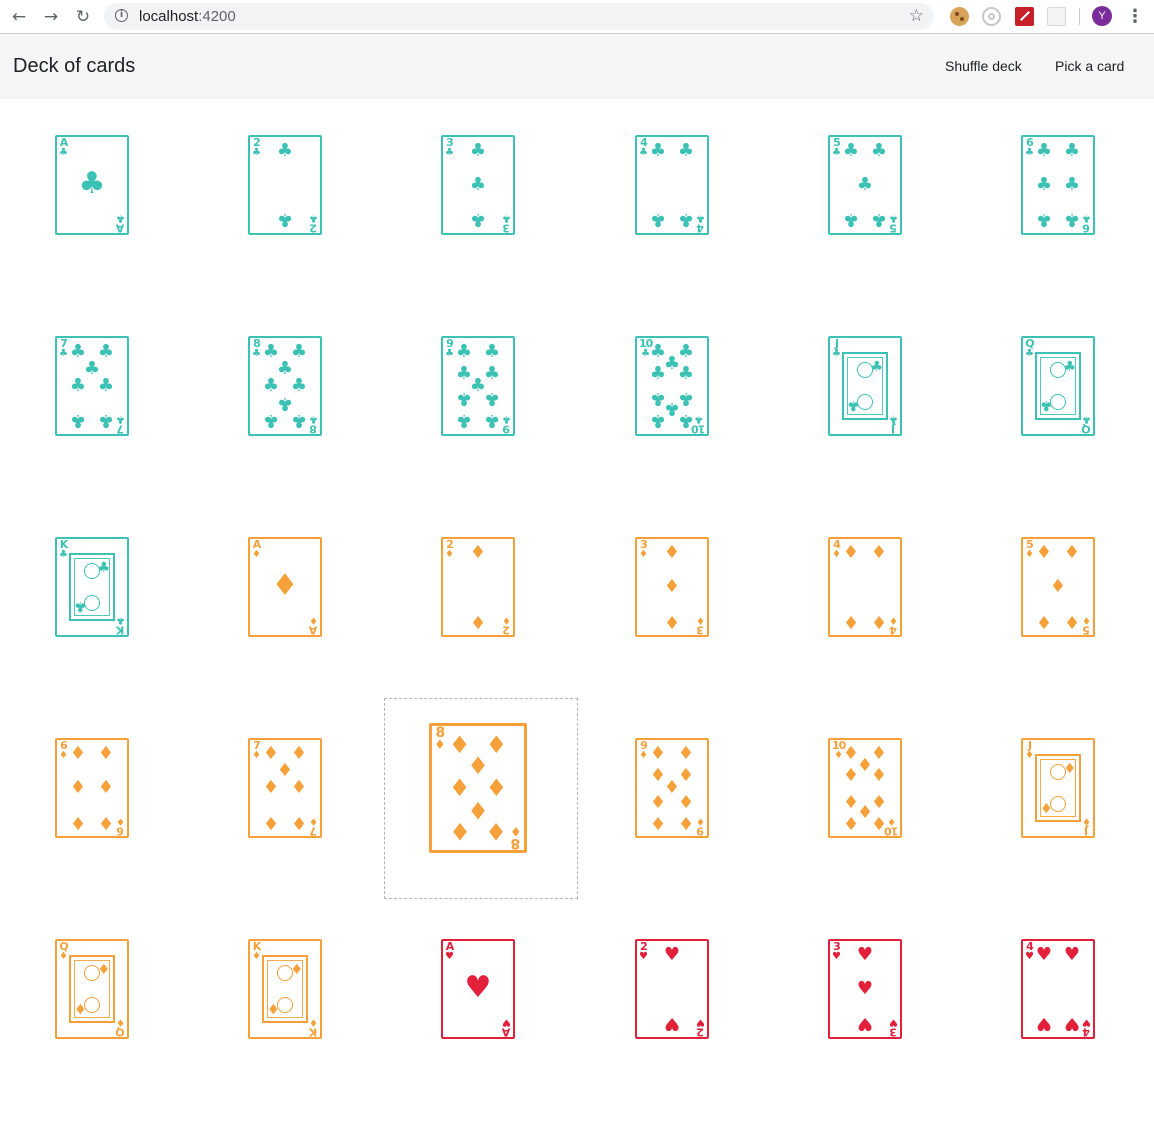  What do you see at coordinates (478, 989) in the screenshot?
I see `card-a-of-hearts: A ♥ A ♥ ♥` at bounding box center [478, 989].